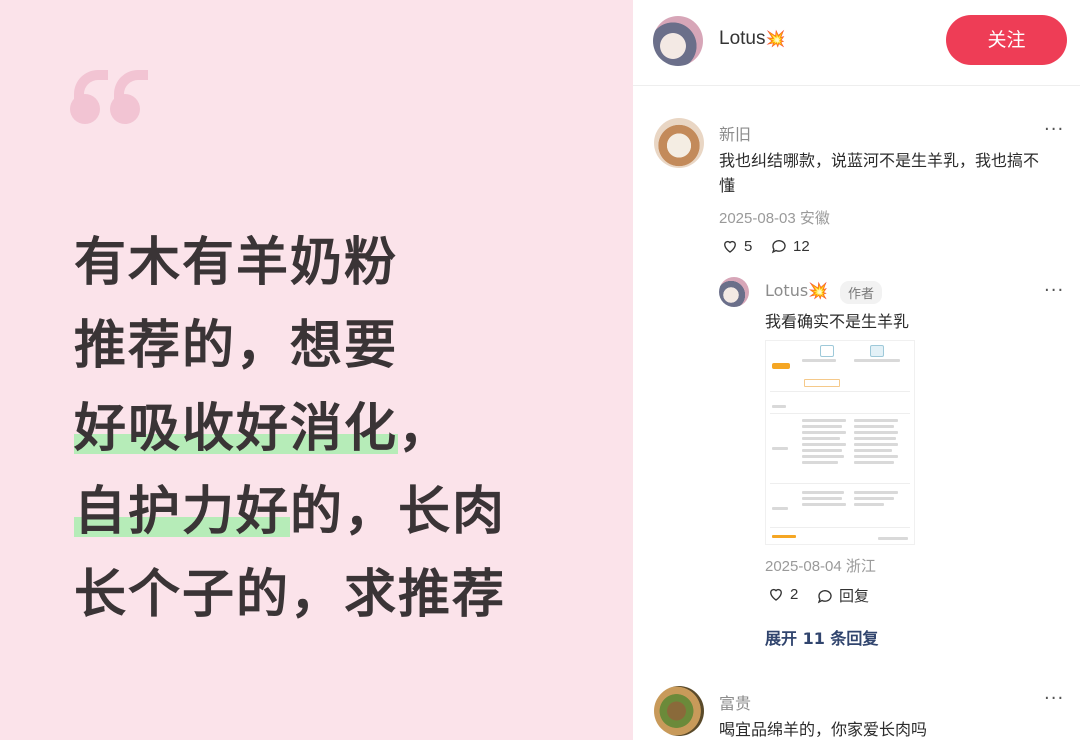 The width and height of the screenshot is (1080, 740). I want to click on like-button: 5, so click(736, 246).